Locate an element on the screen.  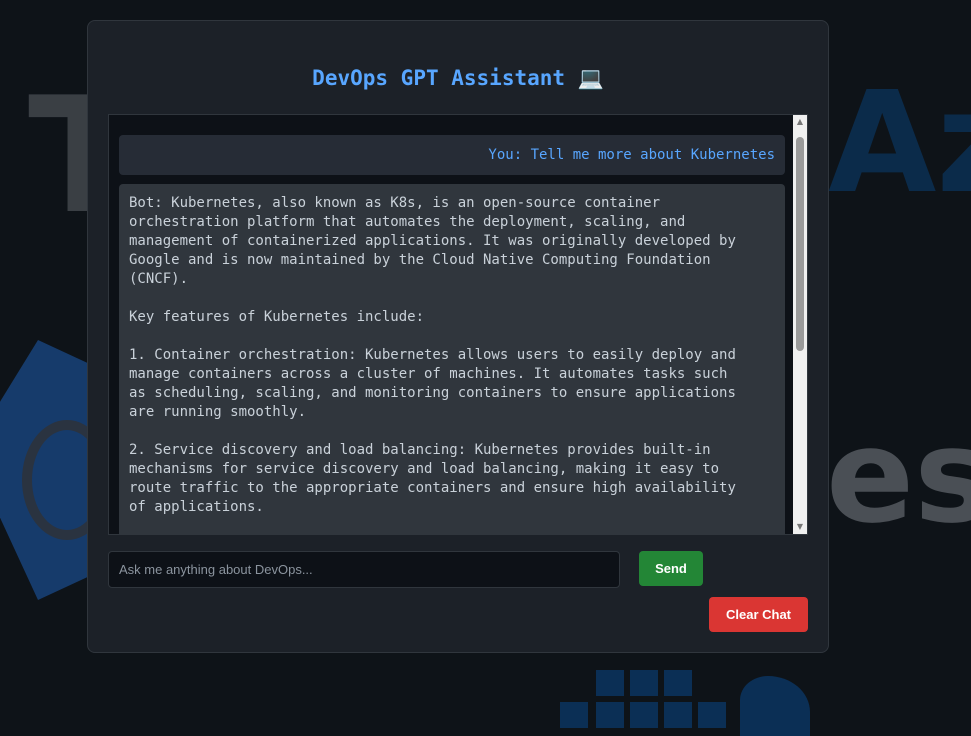
background-word-kubernetes: es is located at coordinates (898, 476).